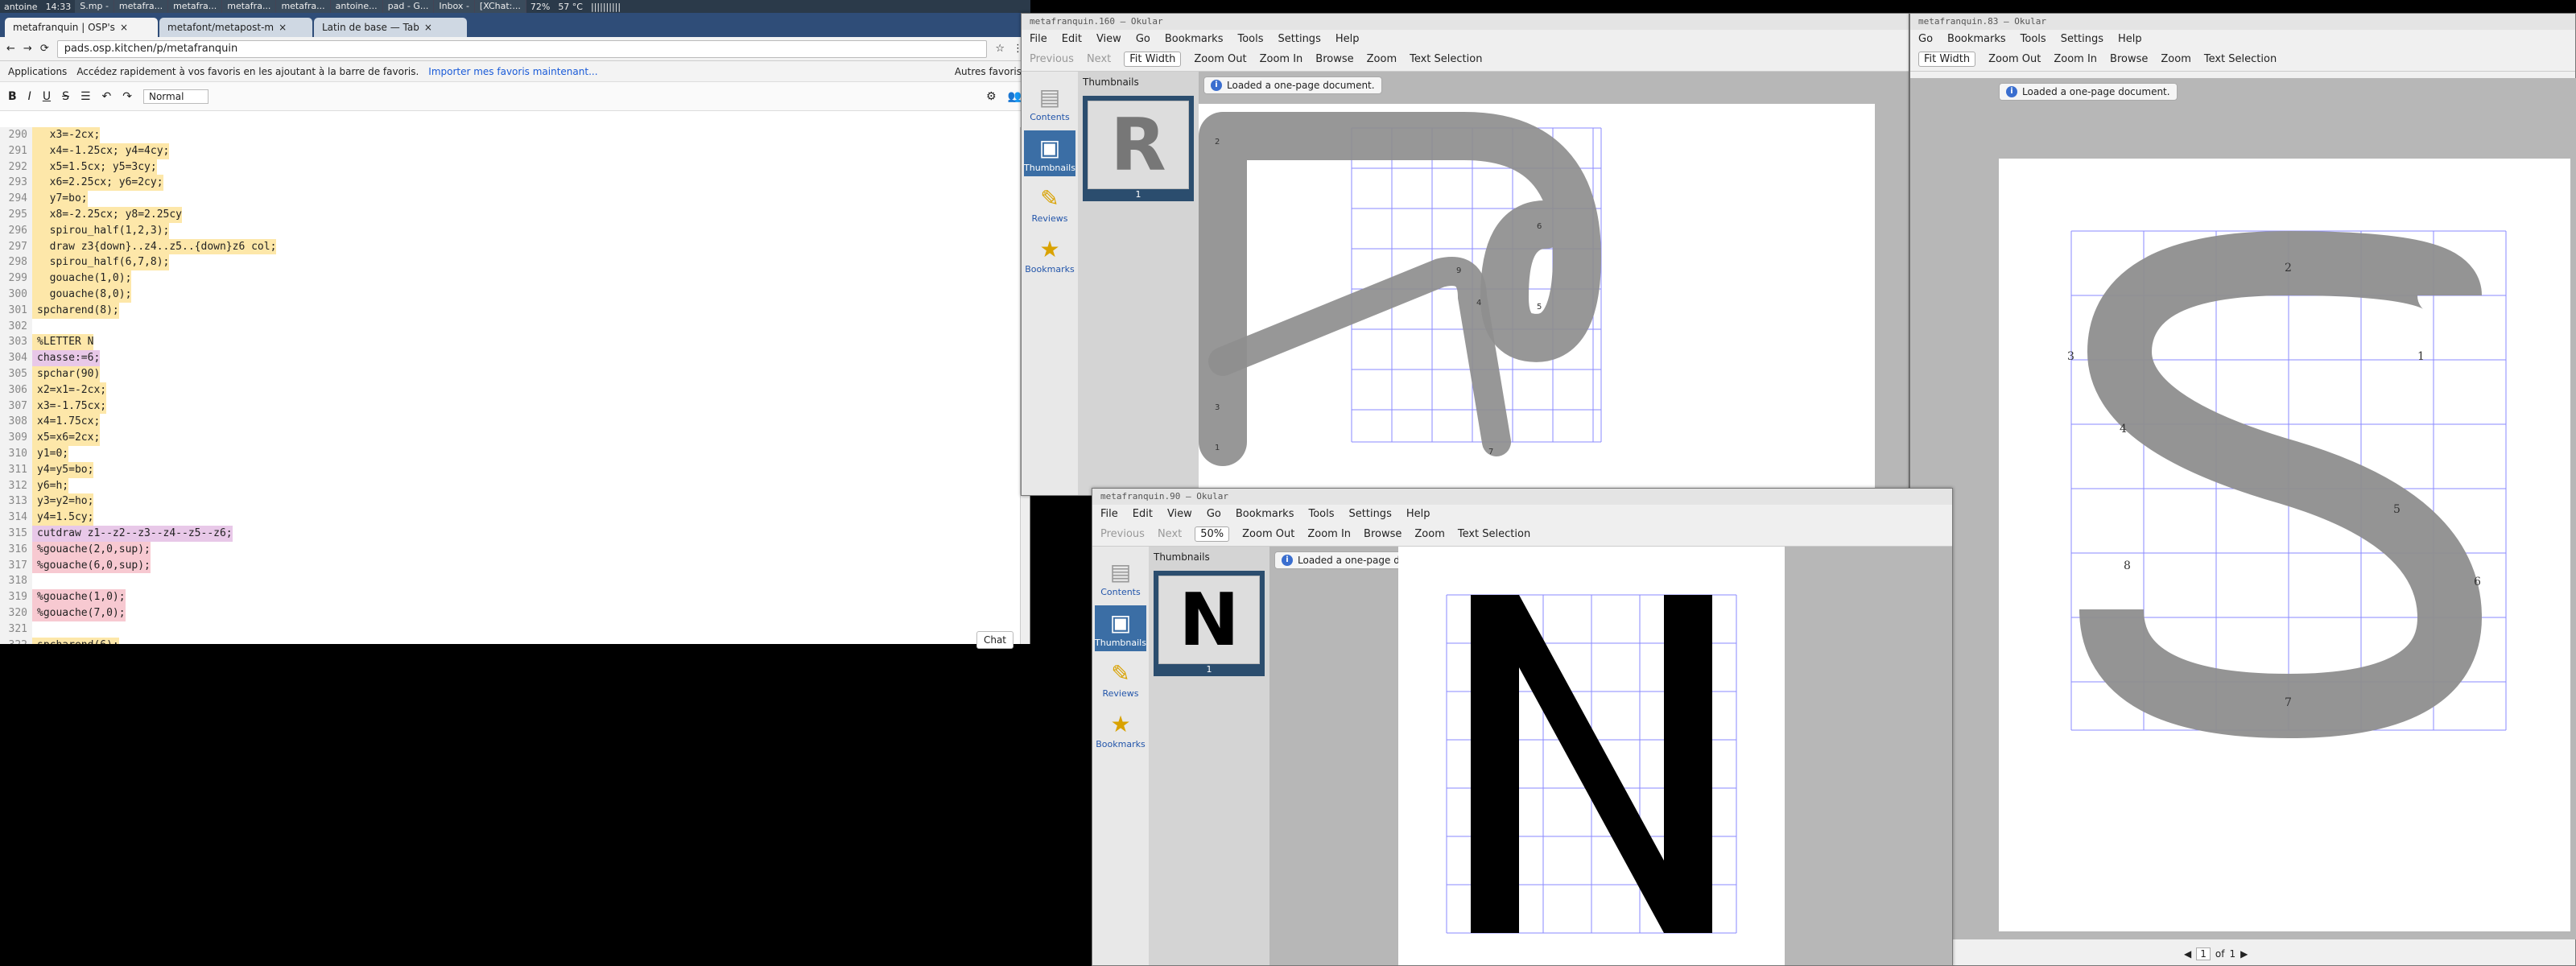 This screenshot has height=966, width=2576. Describe the element at coordinates (1120, 679) in the screenshot. I see `sidebar-item-reviews: ✎ Reviews` at that location.